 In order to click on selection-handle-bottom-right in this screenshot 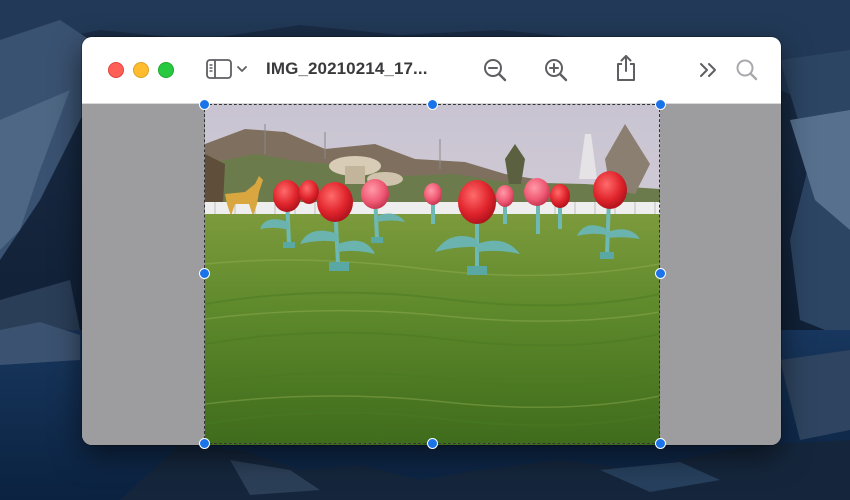, I will do `click(660, 443)`.